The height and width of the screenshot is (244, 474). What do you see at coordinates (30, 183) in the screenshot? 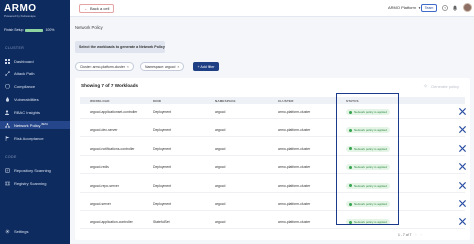
I see `sidebar-item-label: Registry Scanning` at bounding box center [30, 183].